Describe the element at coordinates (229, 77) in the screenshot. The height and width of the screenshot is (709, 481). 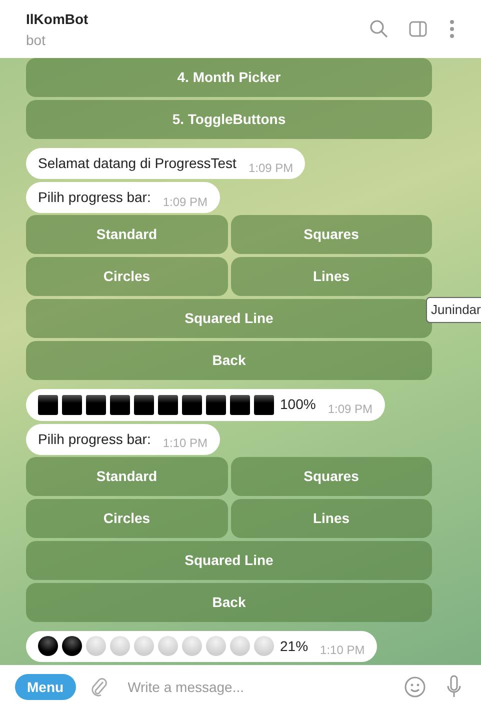
I see `keyboard-button: 4. Month Picker` at that location.